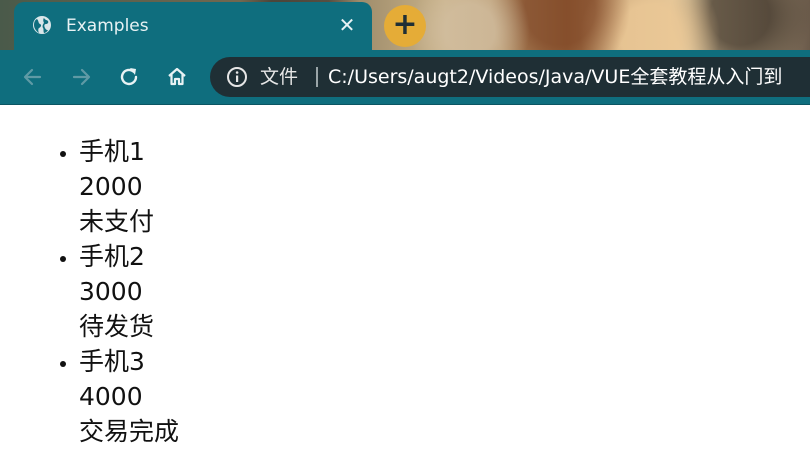  I want to click on address-separator, so click(317, 77).